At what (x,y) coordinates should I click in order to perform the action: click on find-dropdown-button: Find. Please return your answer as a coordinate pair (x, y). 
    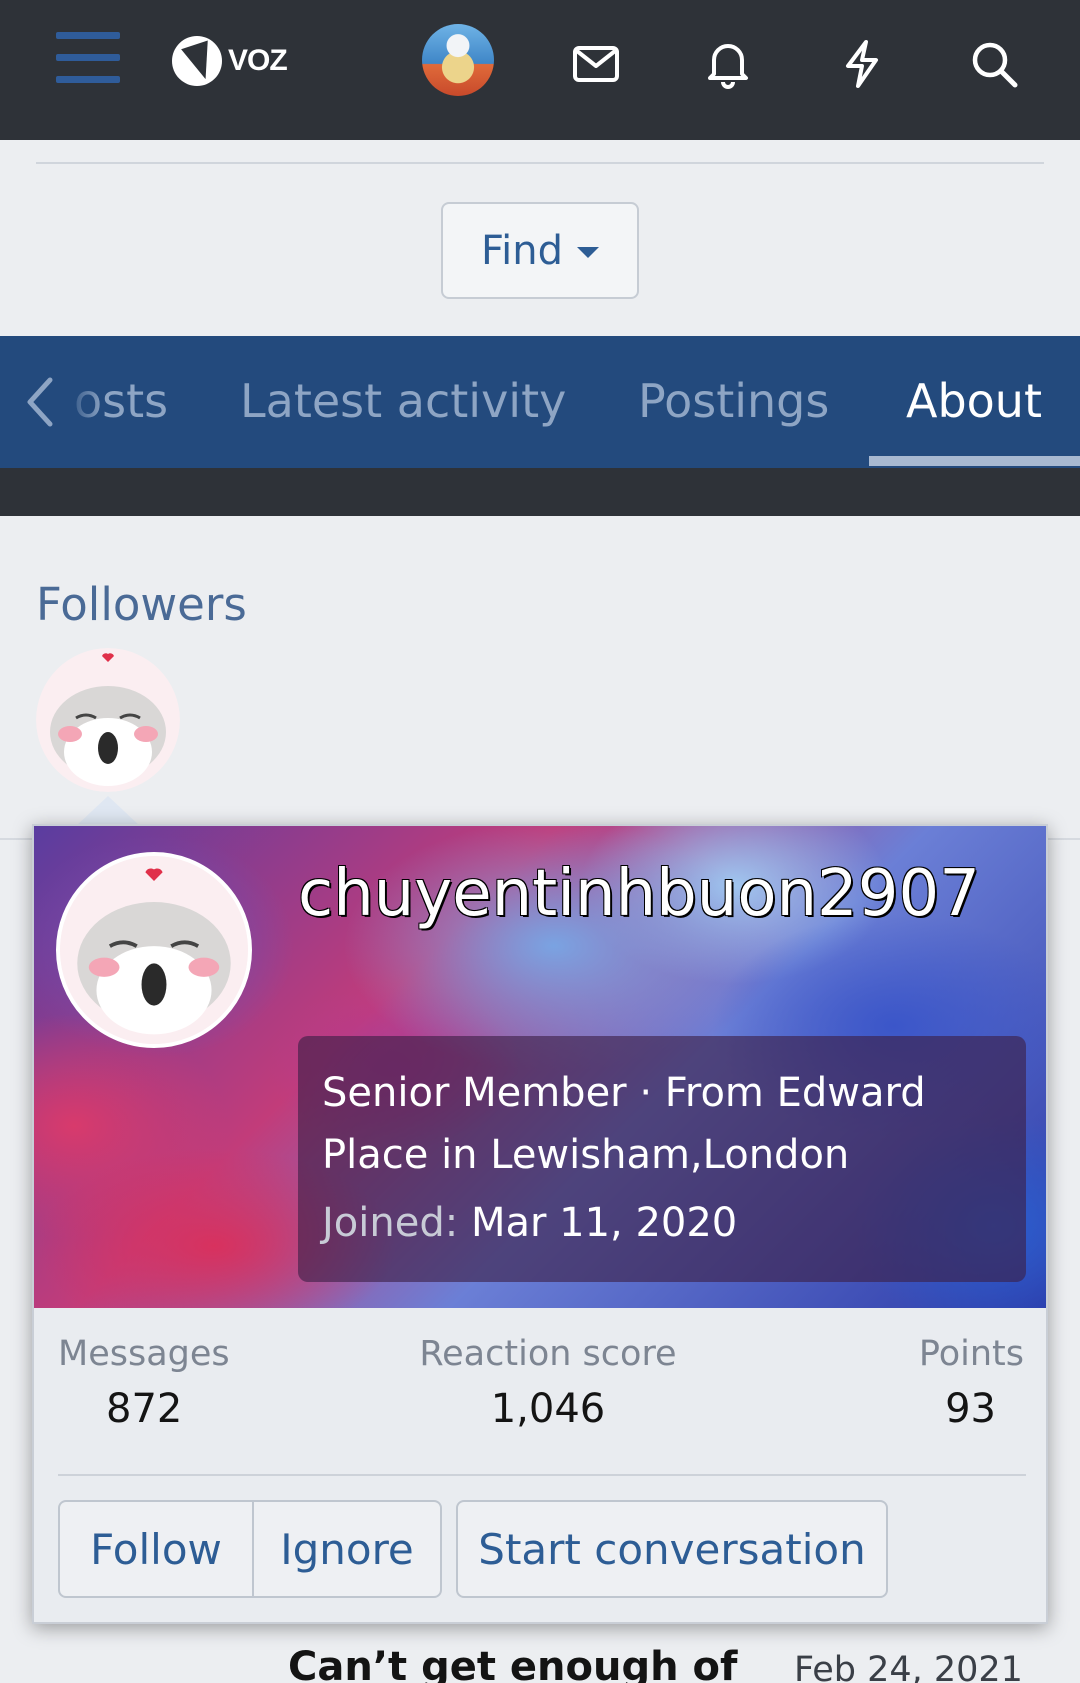
    Looking at the image, I should click on (540, 250).